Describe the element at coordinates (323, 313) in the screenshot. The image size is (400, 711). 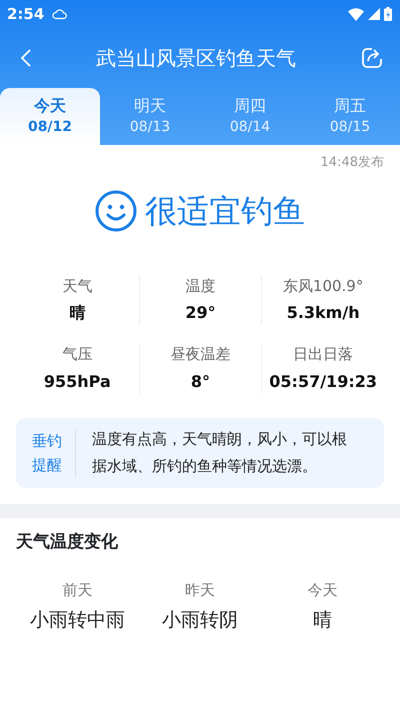
I see `stat-value: 5.3km/h` at that location.